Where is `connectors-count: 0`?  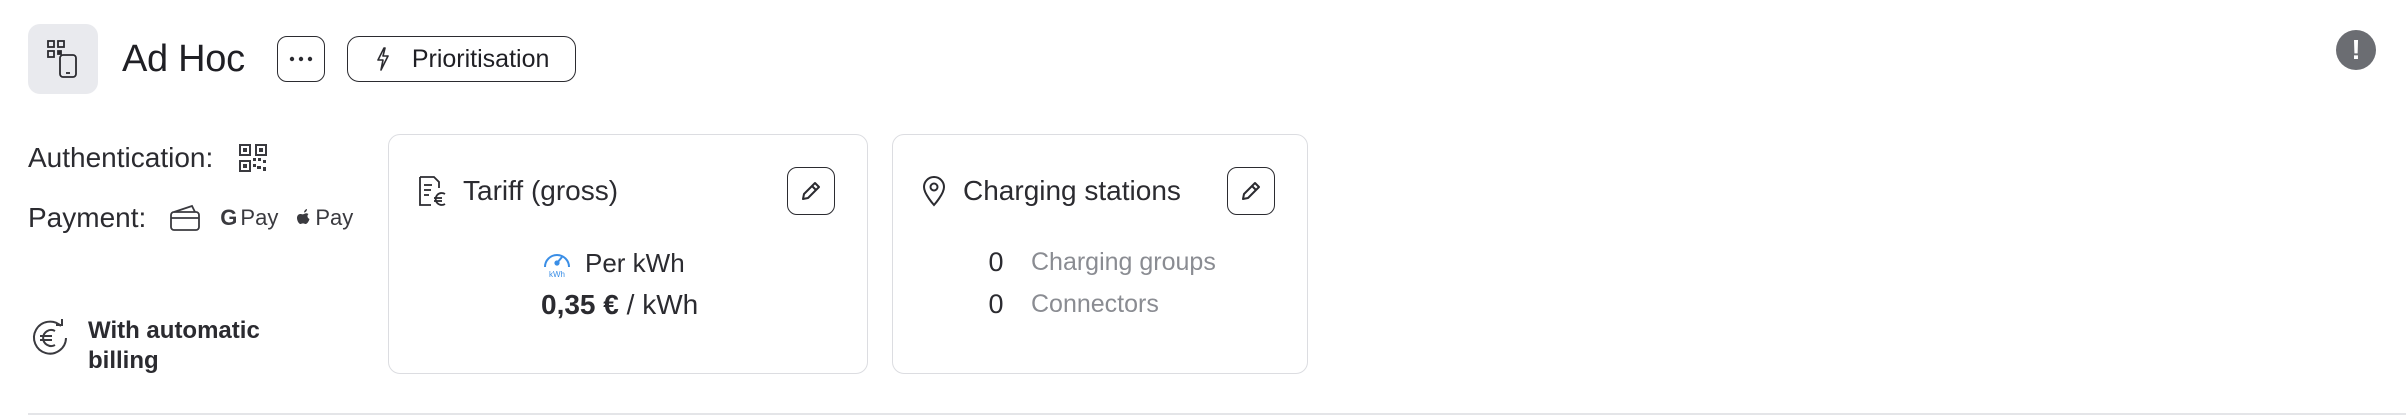
connectors-count: 0 is located at coordinates (996, 304).